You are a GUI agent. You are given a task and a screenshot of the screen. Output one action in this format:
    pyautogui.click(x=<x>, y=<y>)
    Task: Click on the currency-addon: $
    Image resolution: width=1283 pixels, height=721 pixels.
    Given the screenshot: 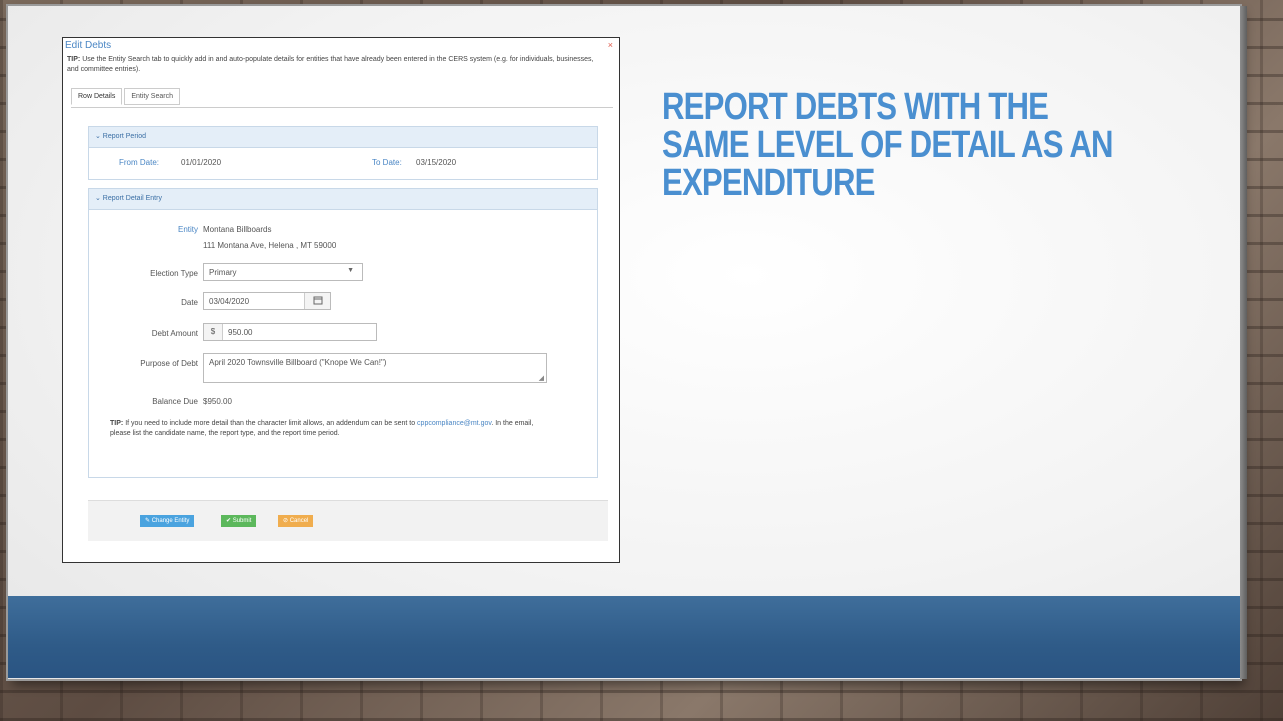 What is the action you would take?
    pyautogui.click(x=213, y=332)
    